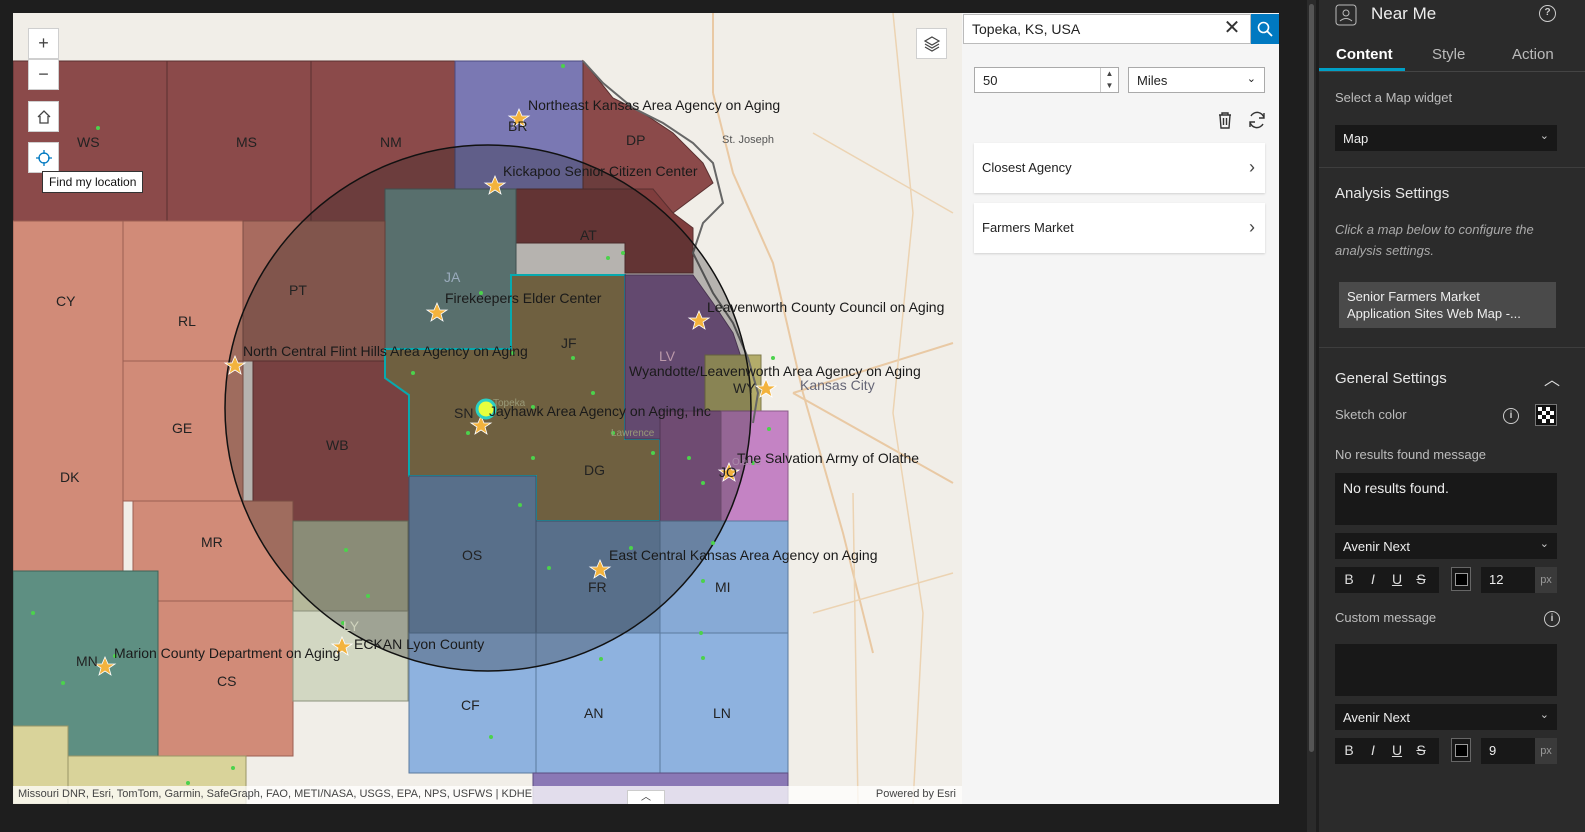 This screenshot has width=1585, height=832. I want to click on checker-pattern-icon, so click(1546, 415).